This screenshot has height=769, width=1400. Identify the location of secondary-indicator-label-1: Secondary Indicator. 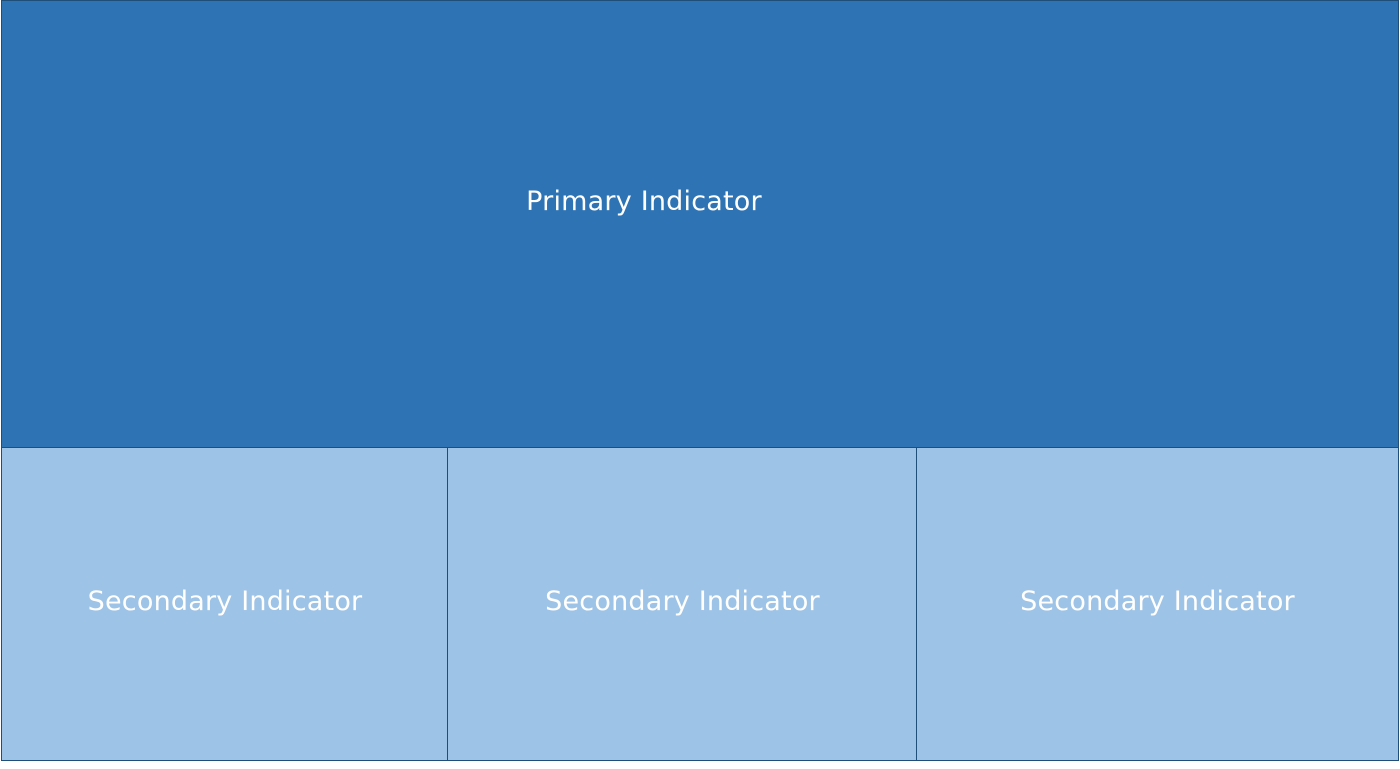
(225, 601).